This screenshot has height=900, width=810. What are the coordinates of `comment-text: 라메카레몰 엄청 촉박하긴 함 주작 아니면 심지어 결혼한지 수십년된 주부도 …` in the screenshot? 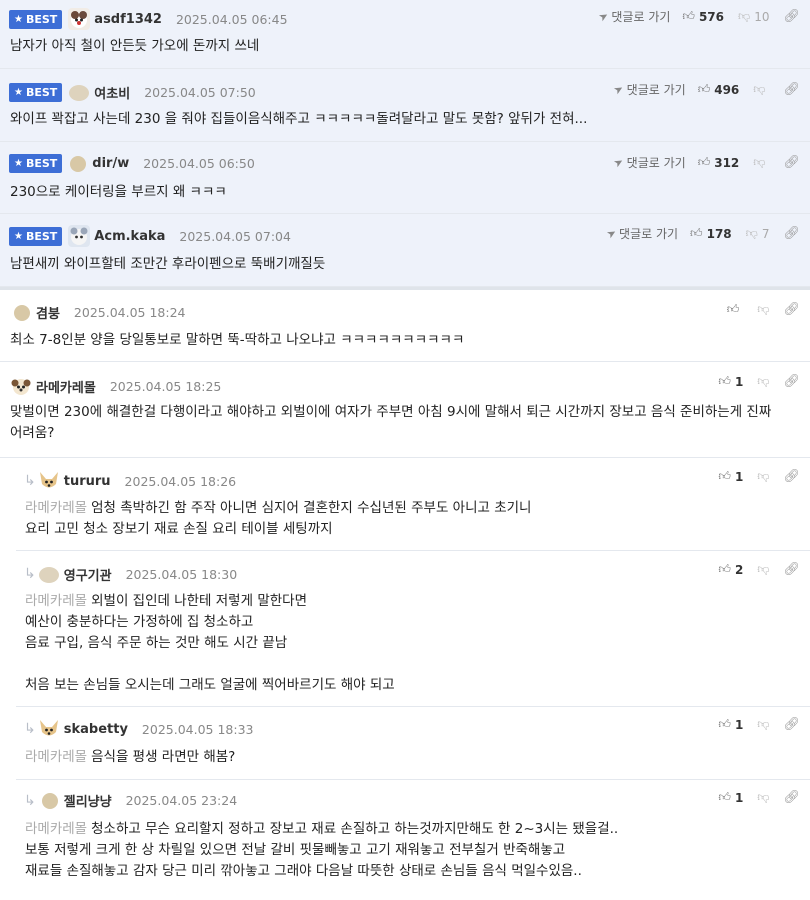 It's located at (278, 518).